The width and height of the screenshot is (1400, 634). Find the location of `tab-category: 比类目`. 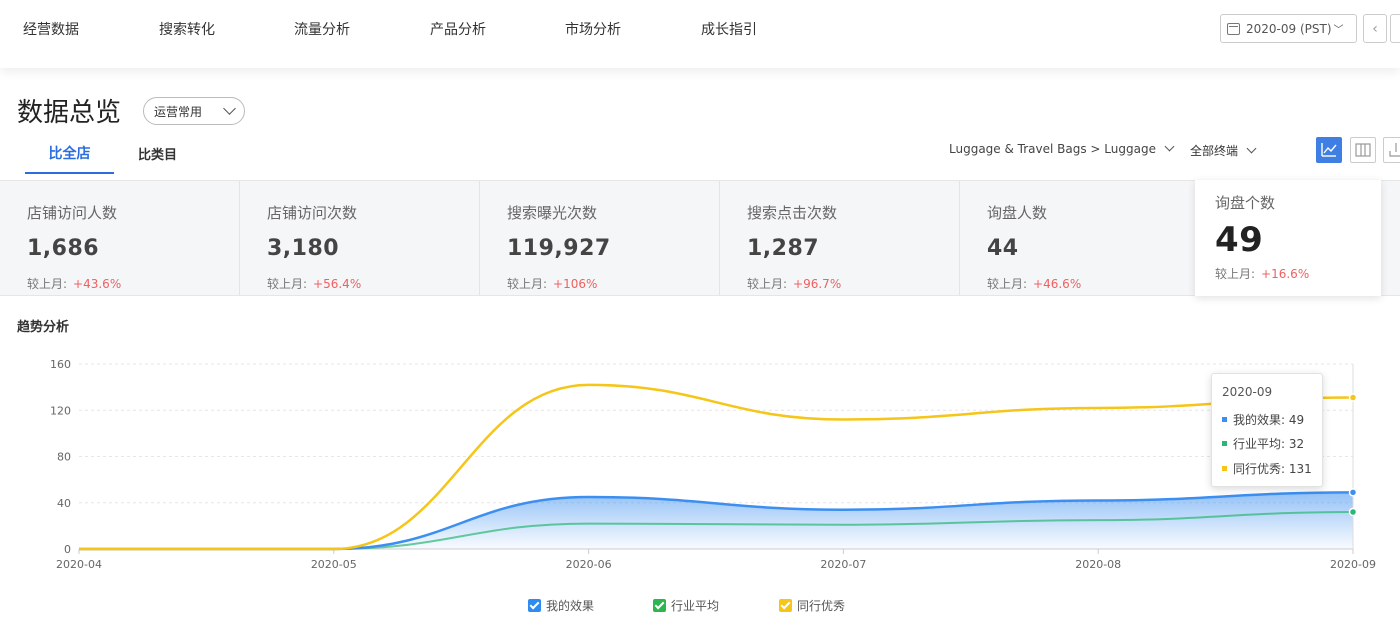

tab-category: 比类目 is located at coordinates (157, 153).